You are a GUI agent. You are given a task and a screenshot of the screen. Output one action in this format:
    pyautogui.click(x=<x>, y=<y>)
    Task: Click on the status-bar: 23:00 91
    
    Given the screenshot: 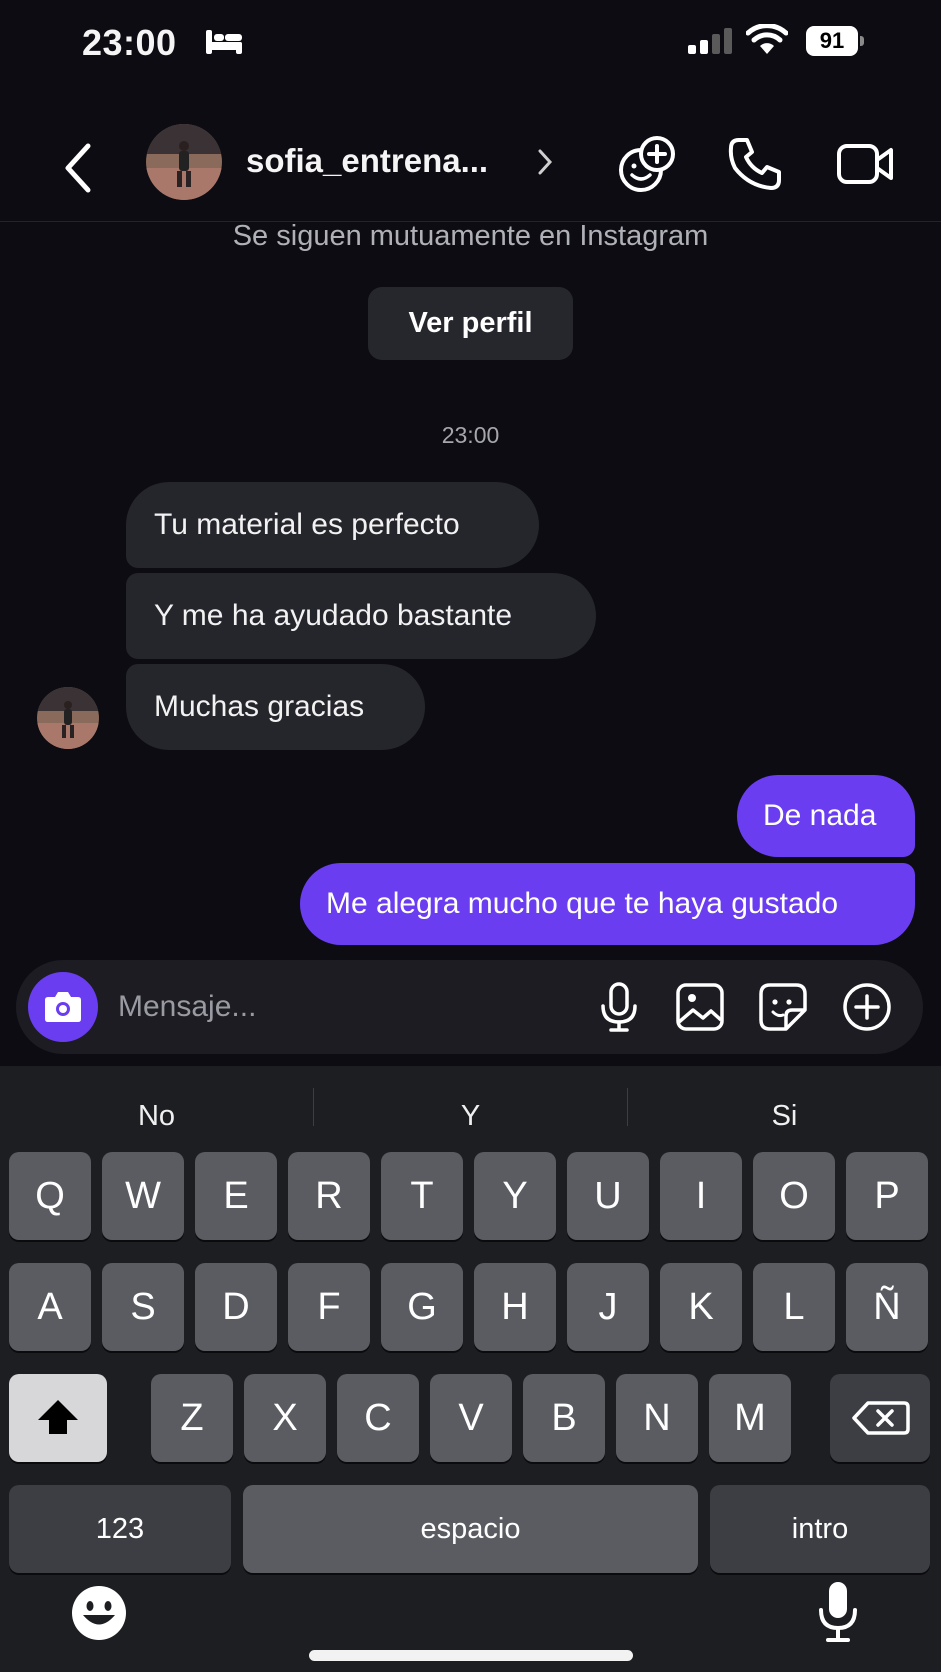 What is the action you would take?
    pyautogui.click(x=470, y=45)
    